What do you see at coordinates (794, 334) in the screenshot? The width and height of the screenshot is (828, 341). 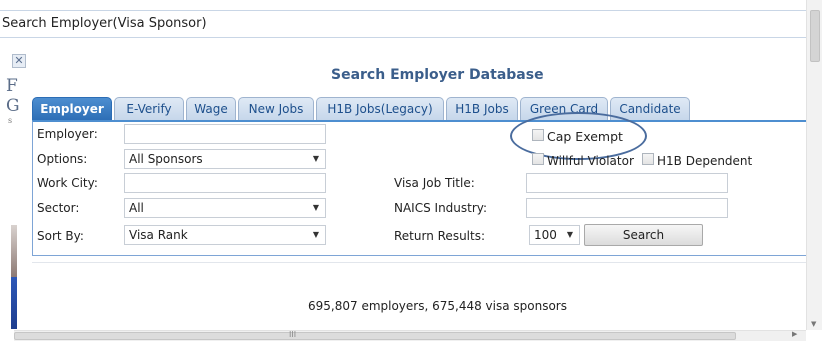 I see `scroll-right-arrow-icon: ▶` at bounding box center [794, 334].